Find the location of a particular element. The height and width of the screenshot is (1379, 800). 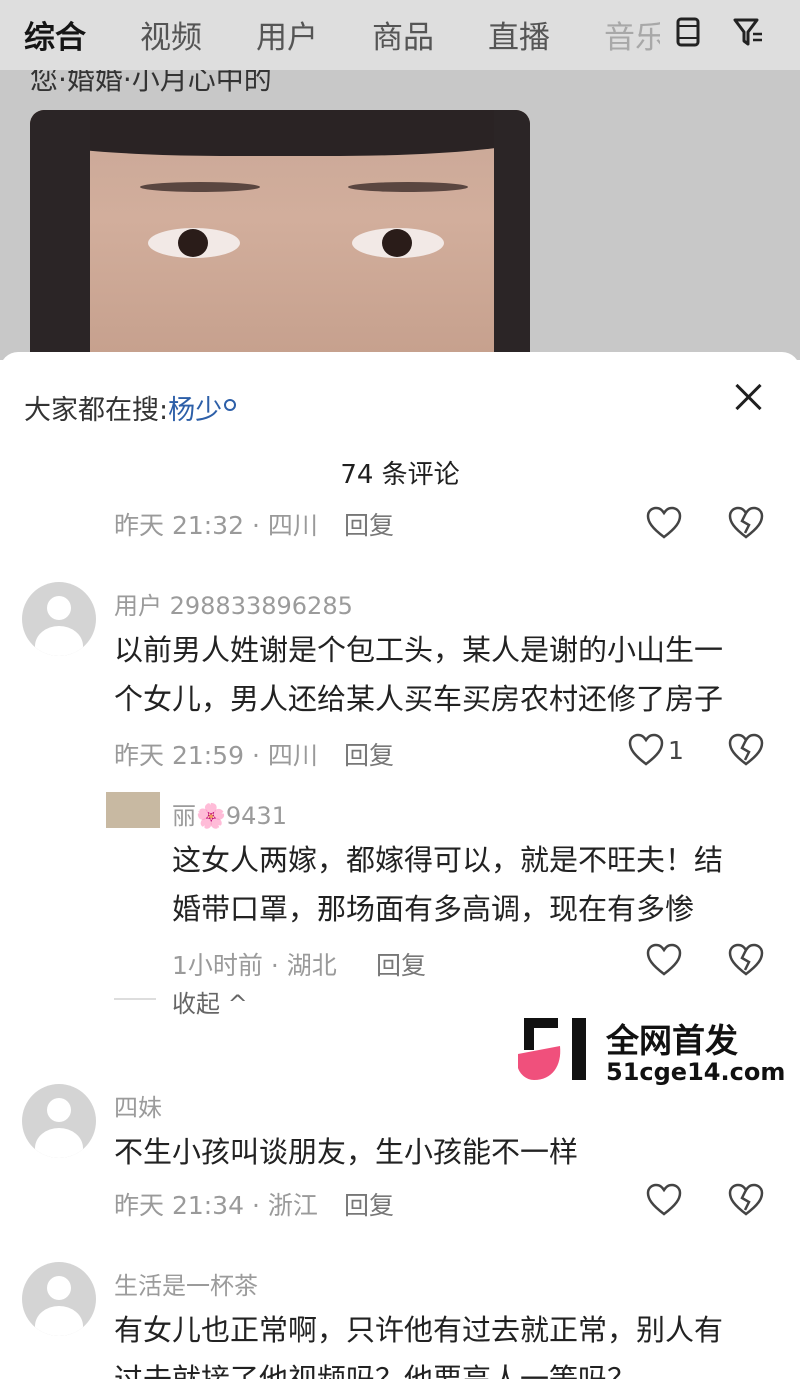

comment-text-line: 过去就接了他视频吗？他要高人一等吗？ is located at coordinates (375, 1370).